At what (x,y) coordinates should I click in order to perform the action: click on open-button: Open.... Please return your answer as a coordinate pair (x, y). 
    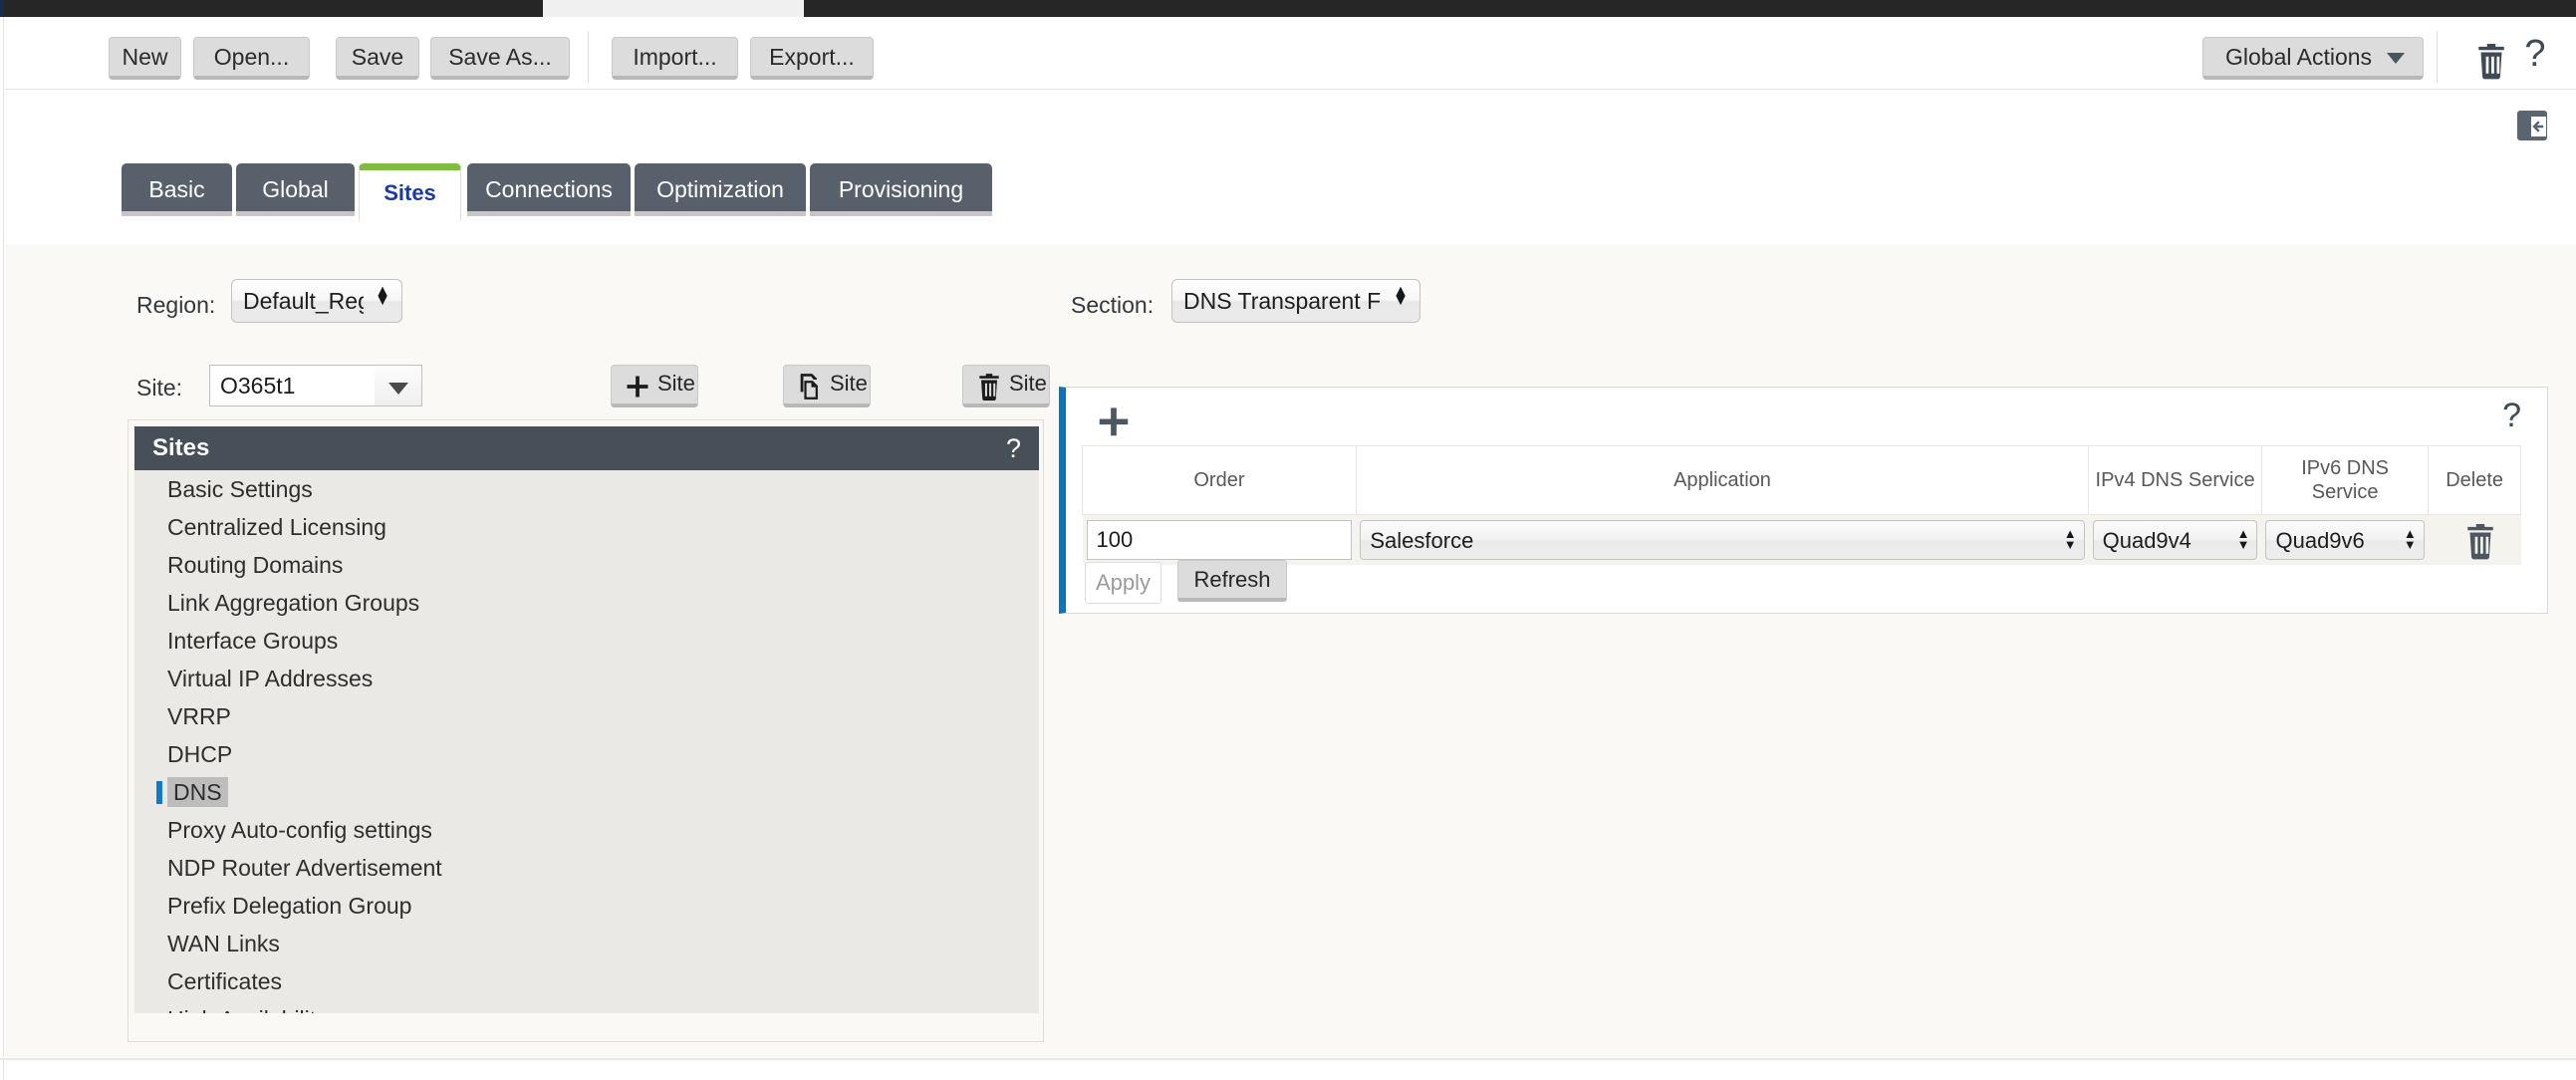
    Looking at the image, I should click on (251, 59).